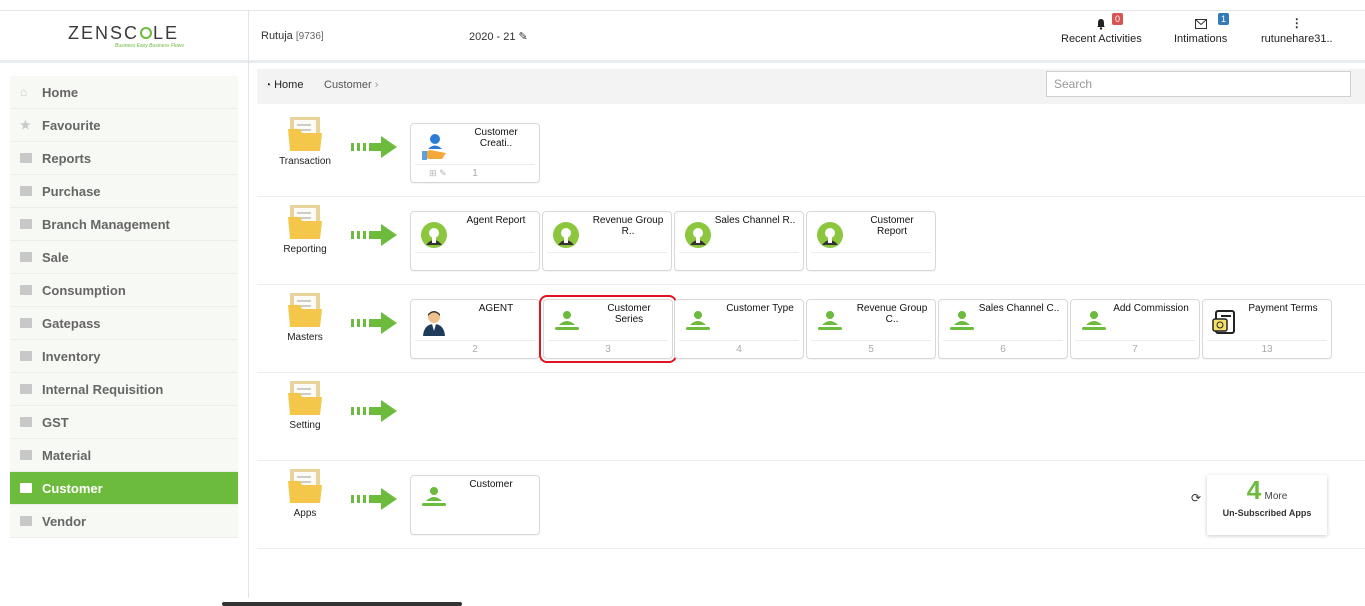  Describe the element at coordinates (284, 85) in the screenshot. I see `breadcrumb-home: ◔ Home` at that location.